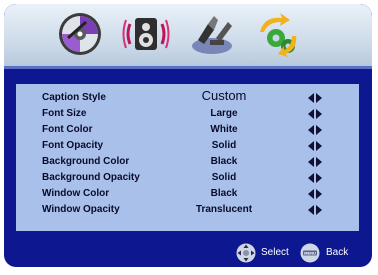  What do you see at coordinates (187, 210) in the screenshot?
I see `setting-row-window-opacity: Window Opacity Translucent` at bounding box center [187, 210].